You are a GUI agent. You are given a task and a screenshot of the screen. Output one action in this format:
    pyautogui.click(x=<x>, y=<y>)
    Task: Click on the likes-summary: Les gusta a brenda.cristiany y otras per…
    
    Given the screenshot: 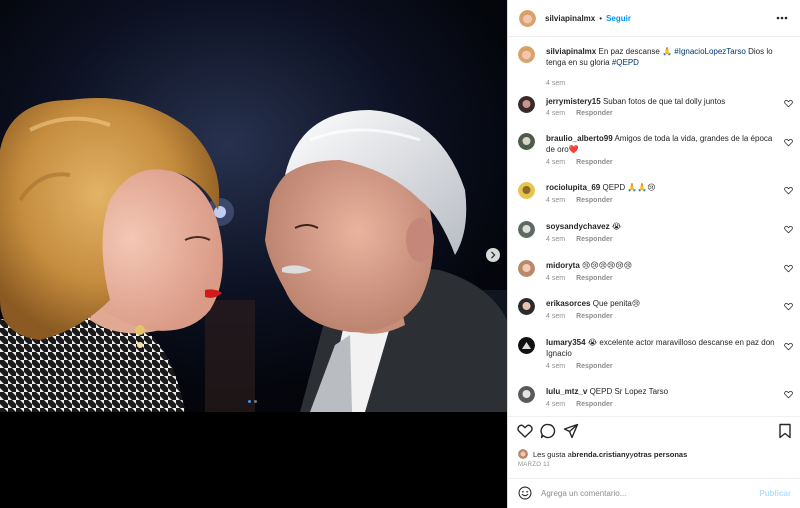 What is the action you would take?
    pyautogui.click(x=602, y=454)
    